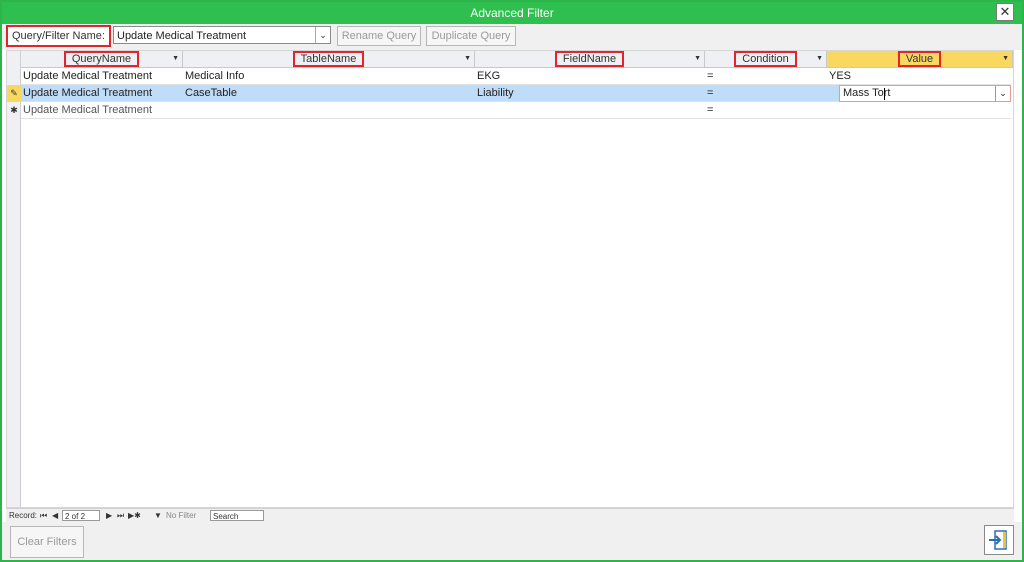 The height and width of the screenshot is (562, 1024). Describe the element at coordinates (237, 515) in the screenshot. I see `search-input: Search` at that location.